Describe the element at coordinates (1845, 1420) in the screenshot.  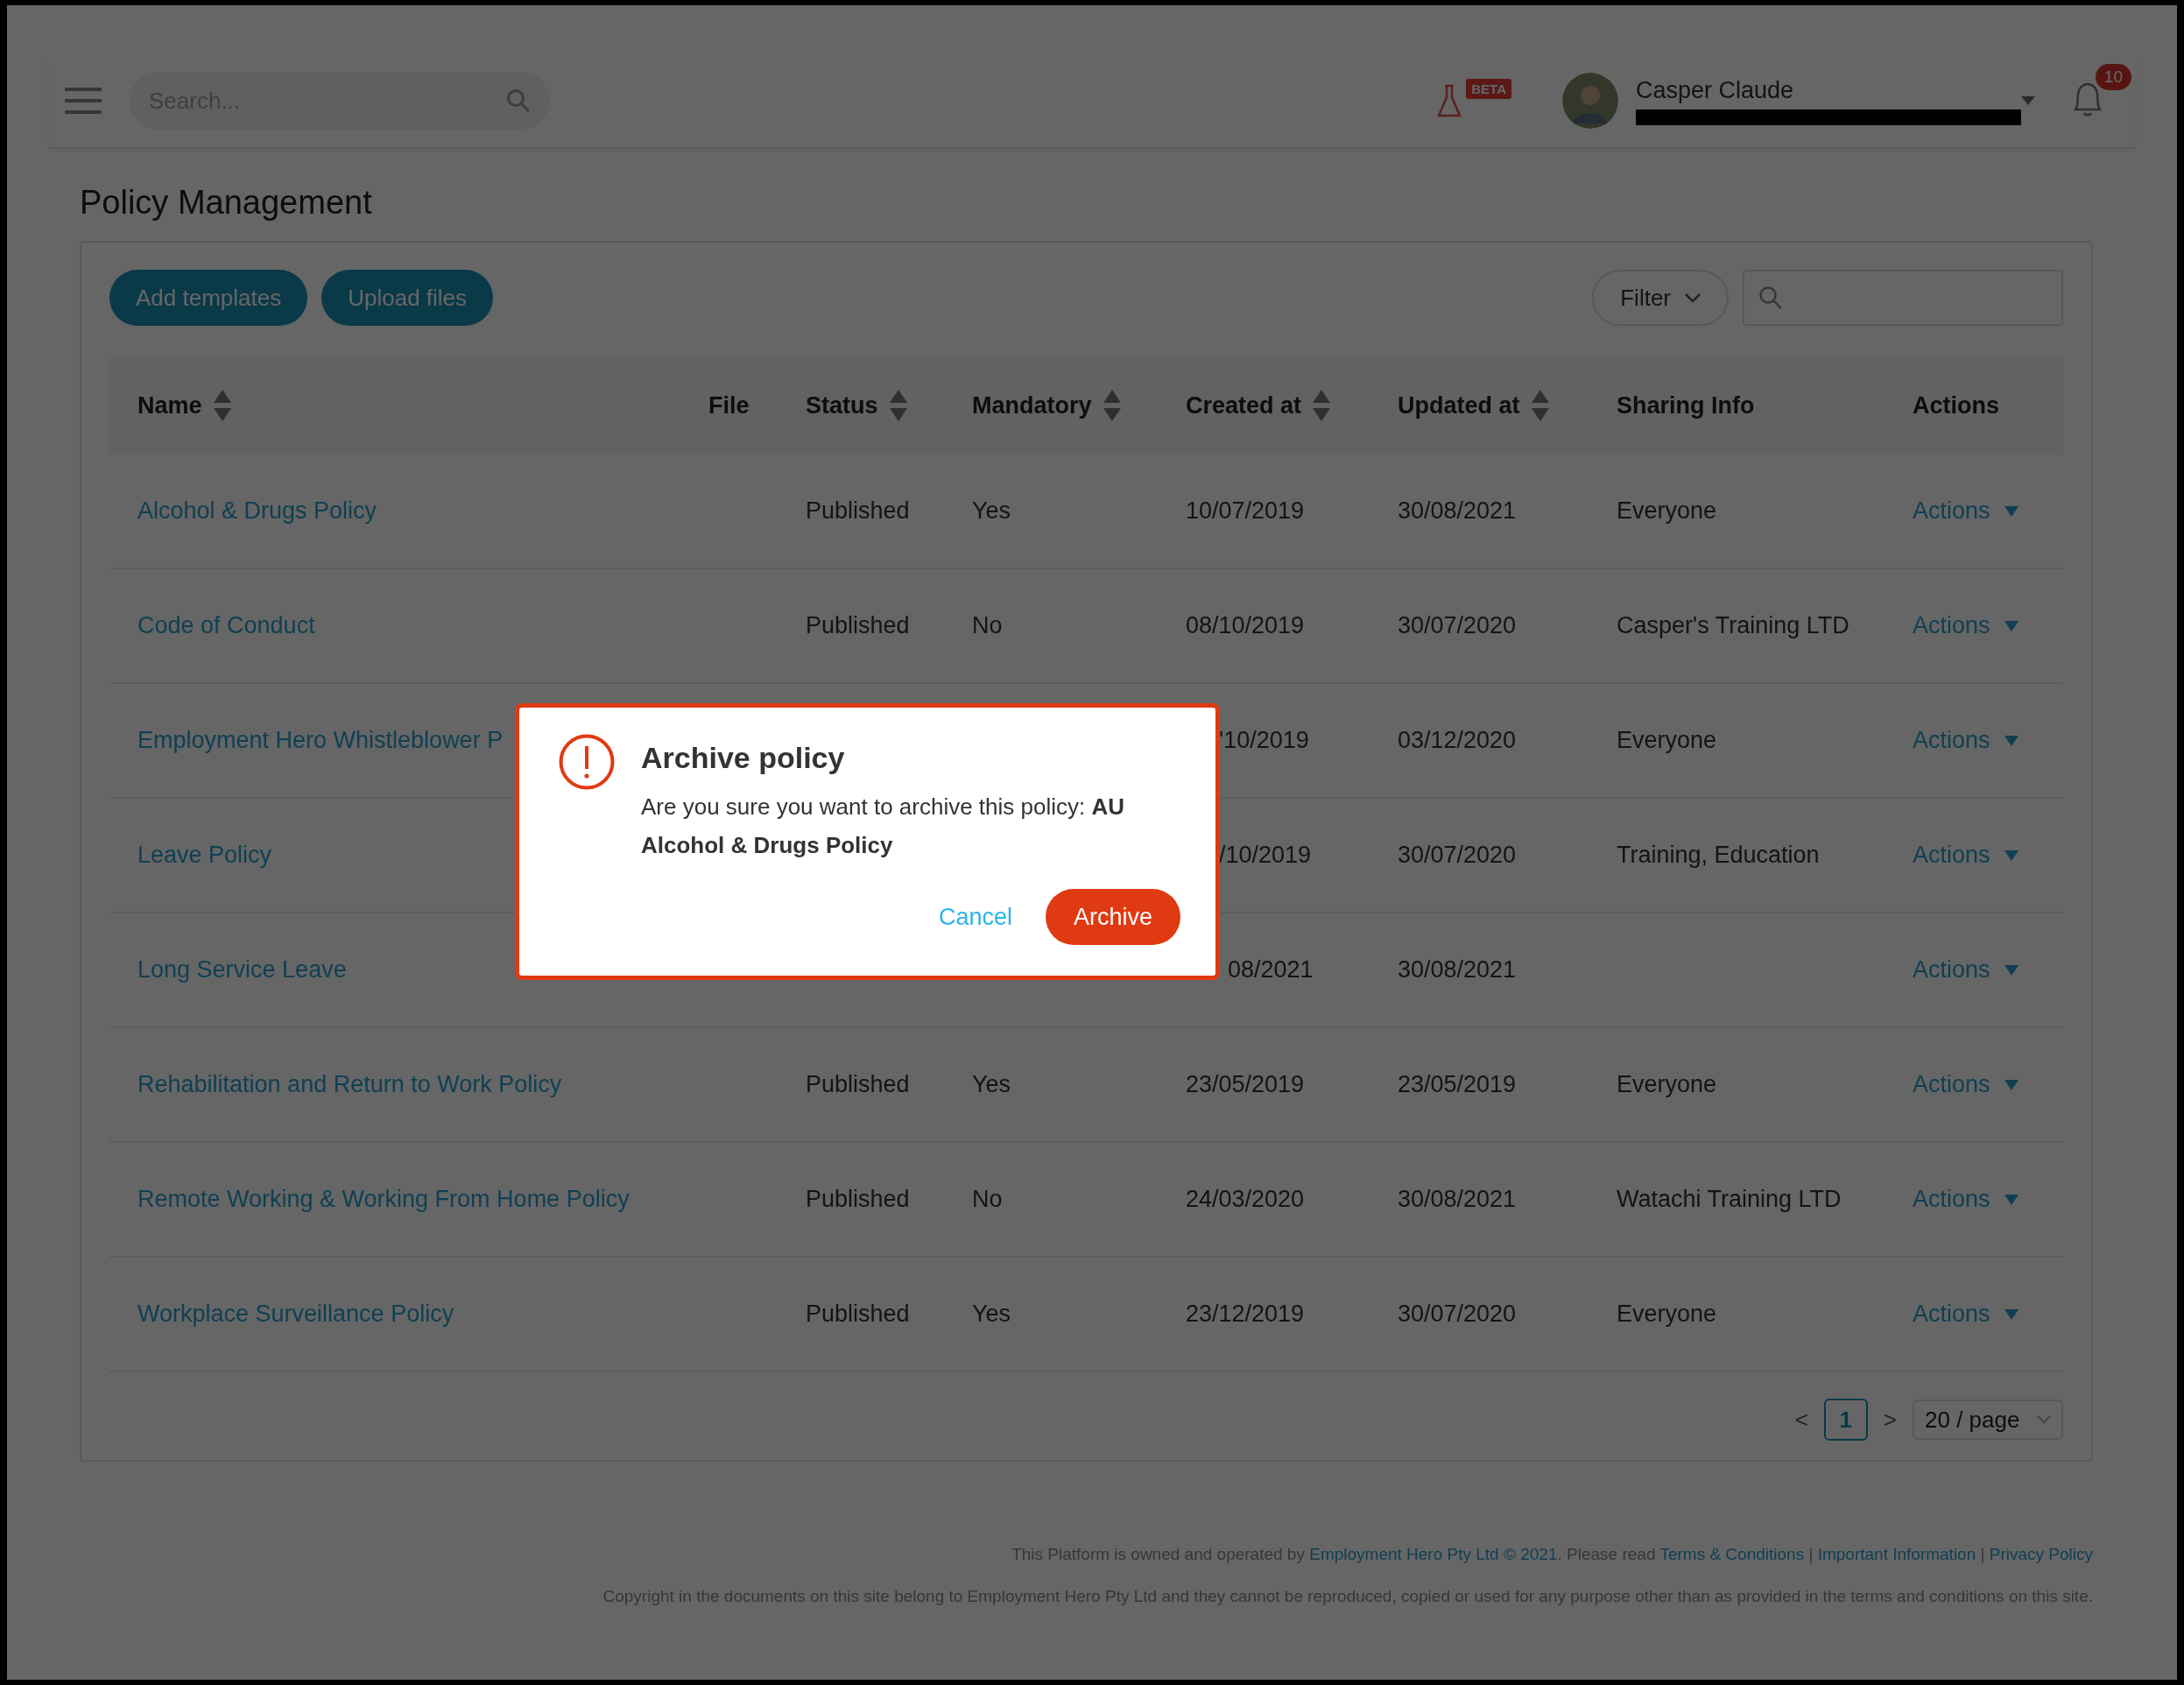
I see `page-button: 1` at that location.